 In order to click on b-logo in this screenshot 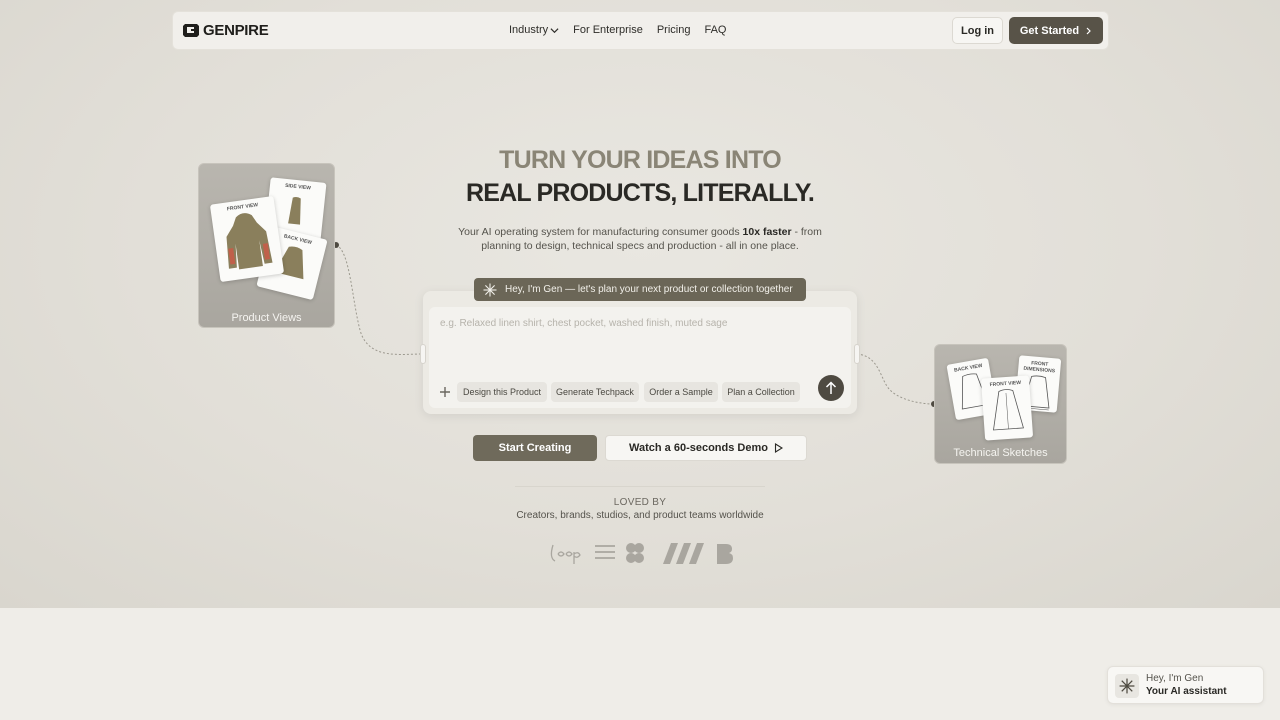, I will do `click(725, 554)`.